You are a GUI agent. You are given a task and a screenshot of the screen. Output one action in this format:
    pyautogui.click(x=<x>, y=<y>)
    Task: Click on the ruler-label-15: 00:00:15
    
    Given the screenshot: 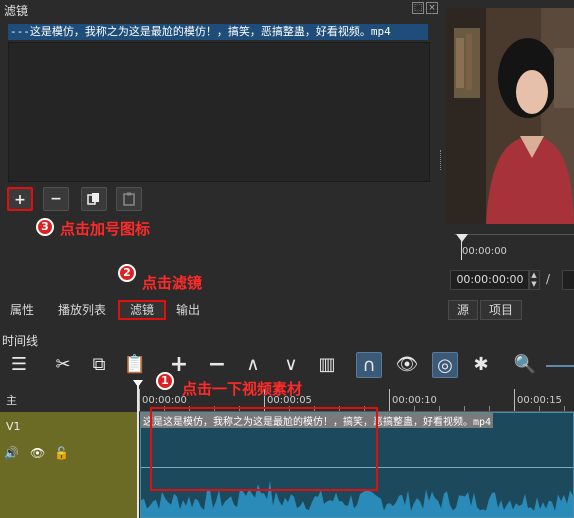 What is the action you would take?
    pyautogui.click(x=539, y=400)
    